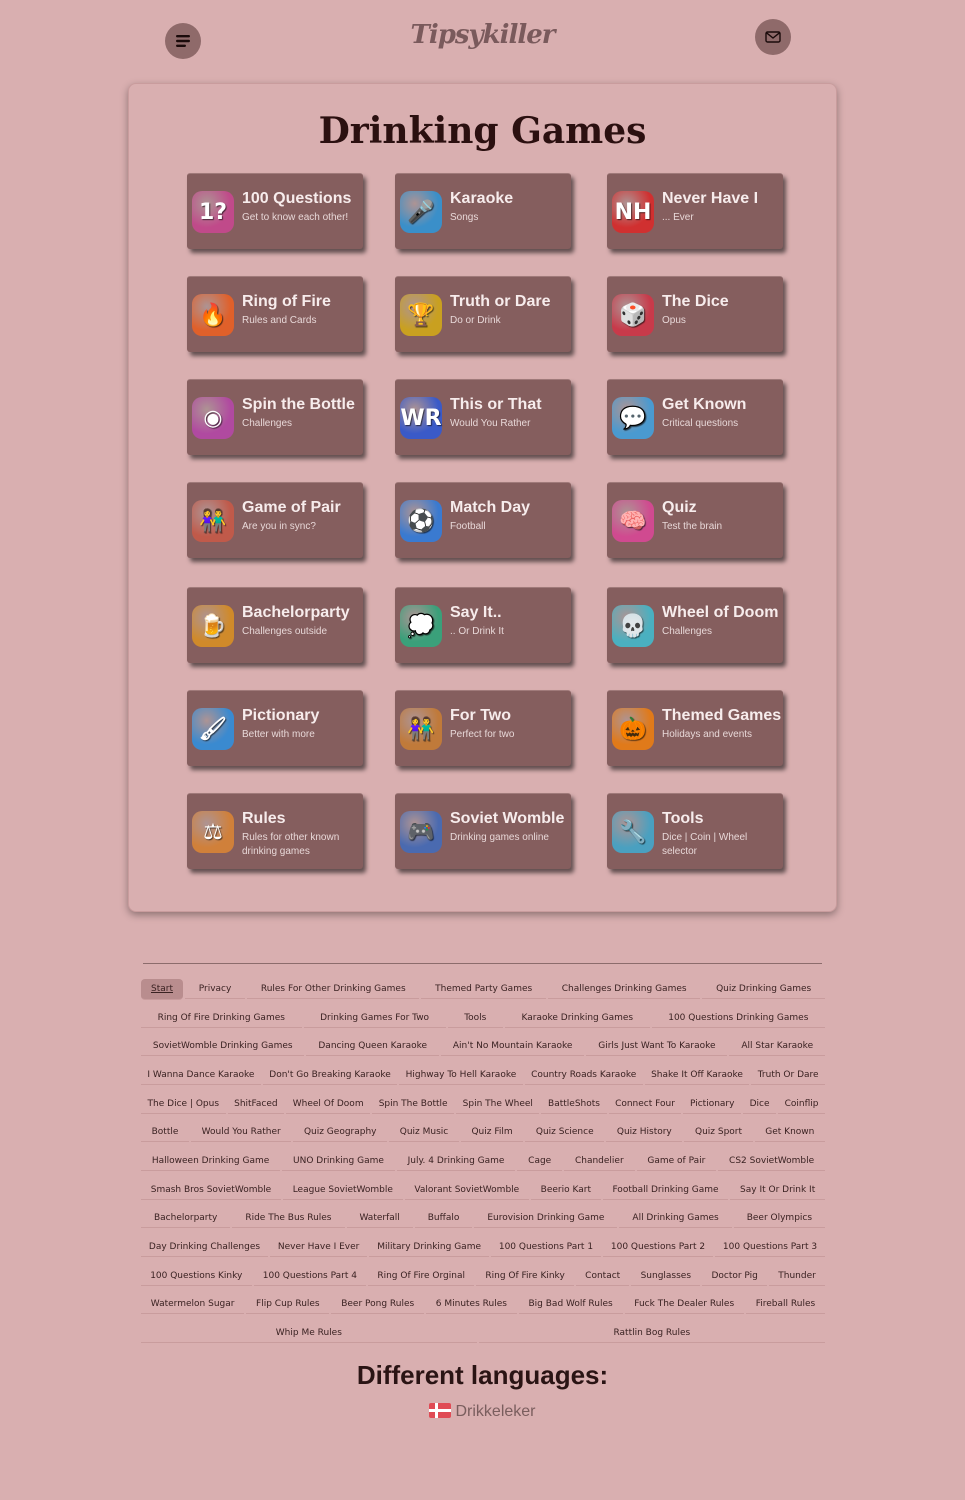  I want to click on footer-link: Drinking Games For Two, so click(374, 1018).